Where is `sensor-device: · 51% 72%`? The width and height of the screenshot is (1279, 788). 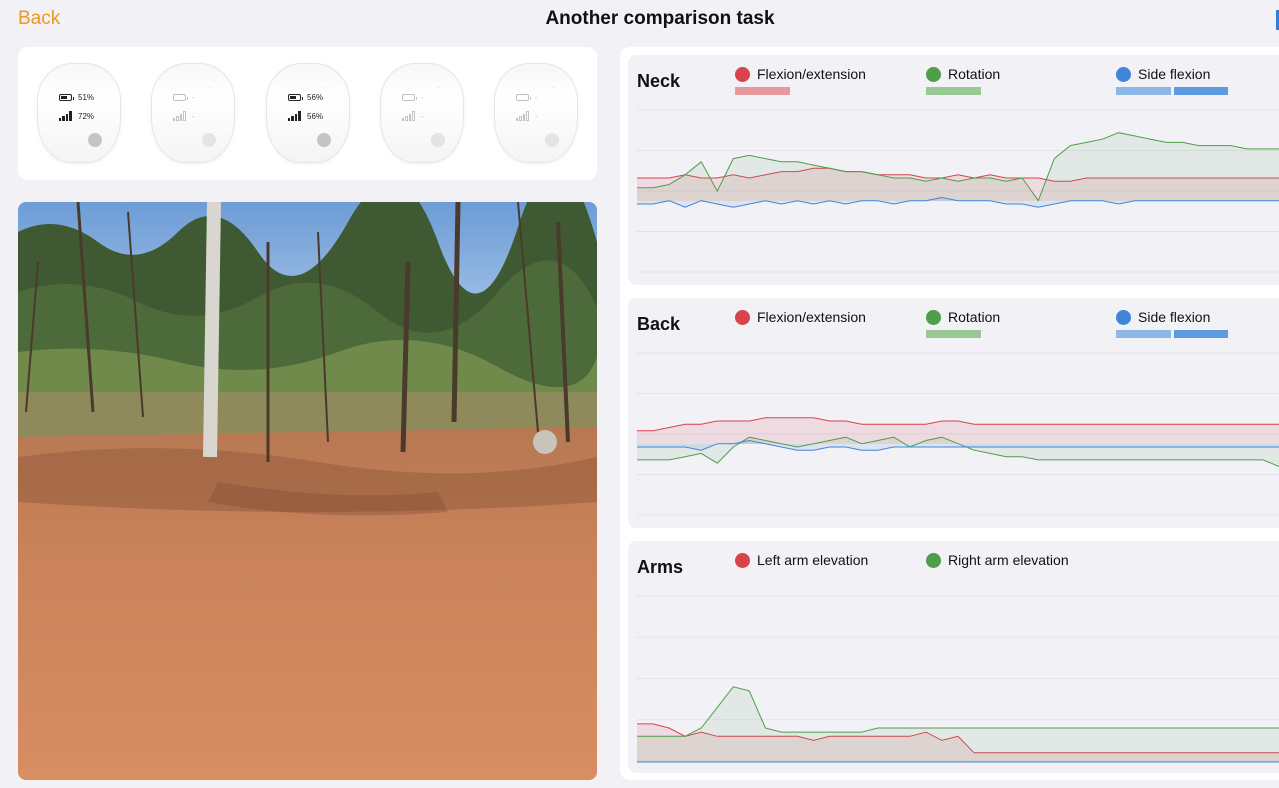 sensor-device: · 51% 72% is located at coordinates (79, 113).